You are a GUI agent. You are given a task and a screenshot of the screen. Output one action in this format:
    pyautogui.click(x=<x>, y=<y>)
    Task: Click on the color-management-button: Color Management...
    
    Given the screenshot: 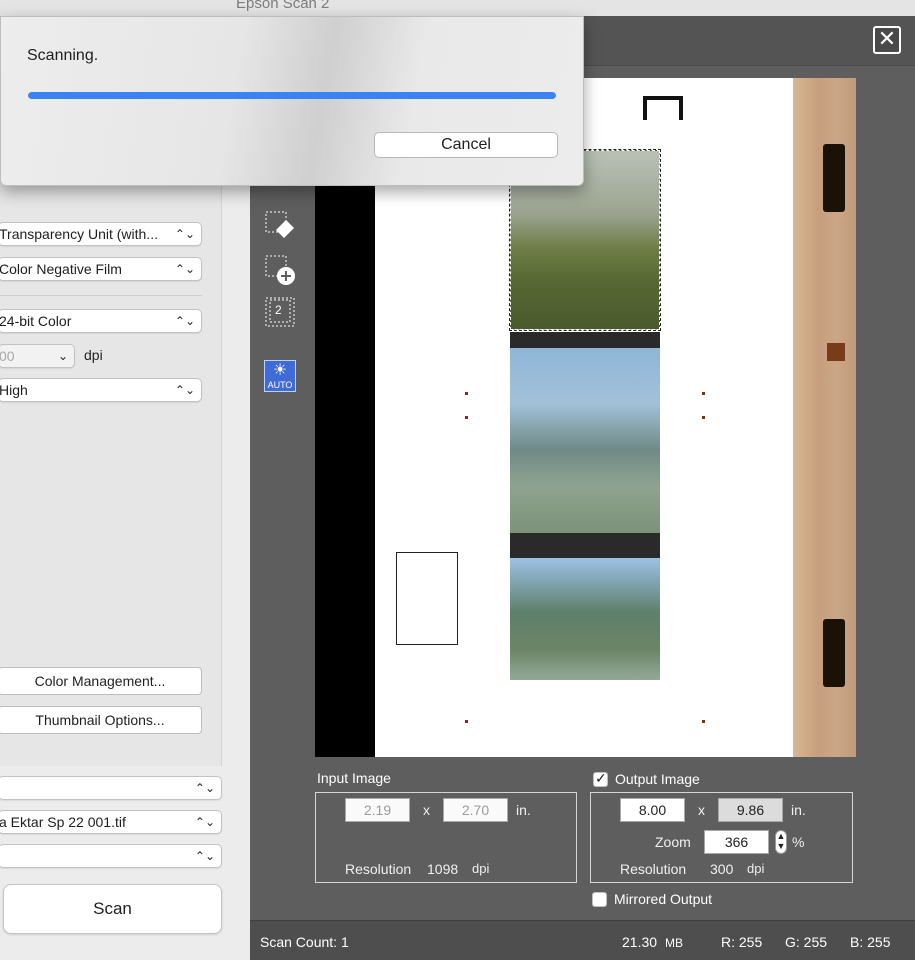 What is the action you would take?
    pyautogui.click(x=101, y=681)
    